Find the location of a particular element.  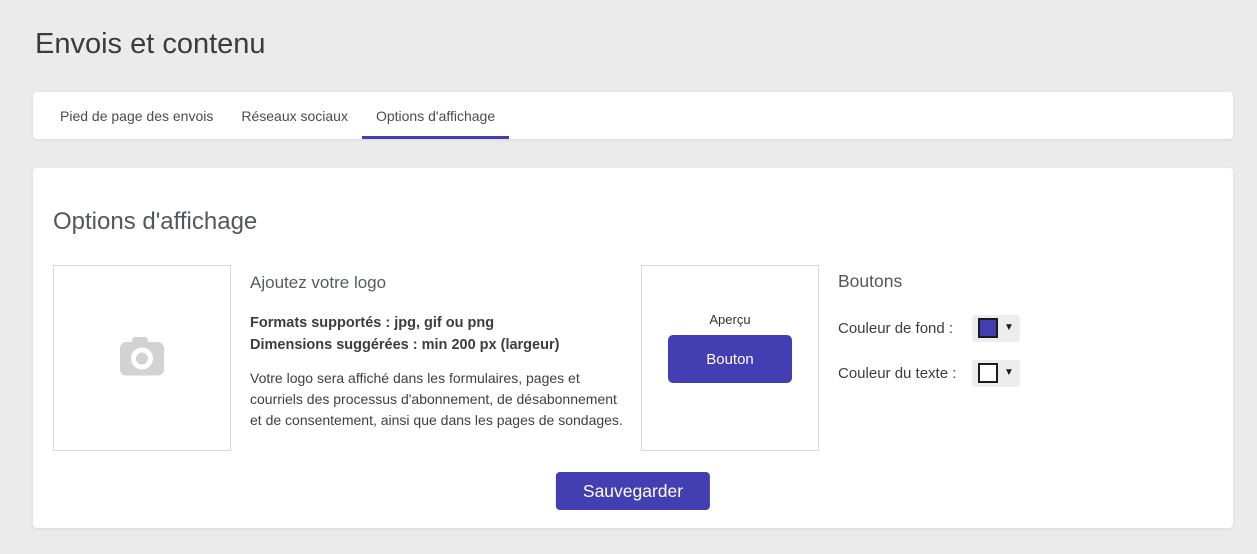

background-color-picker: ▼ is located at coordinates (996, 328).